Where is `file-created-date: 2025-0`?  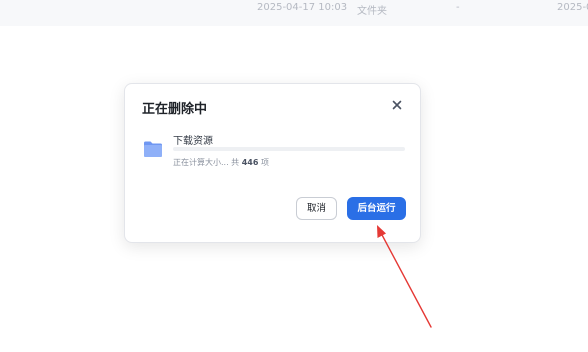
file-created-date: 2025-0 is located at coordinates (572, 7).